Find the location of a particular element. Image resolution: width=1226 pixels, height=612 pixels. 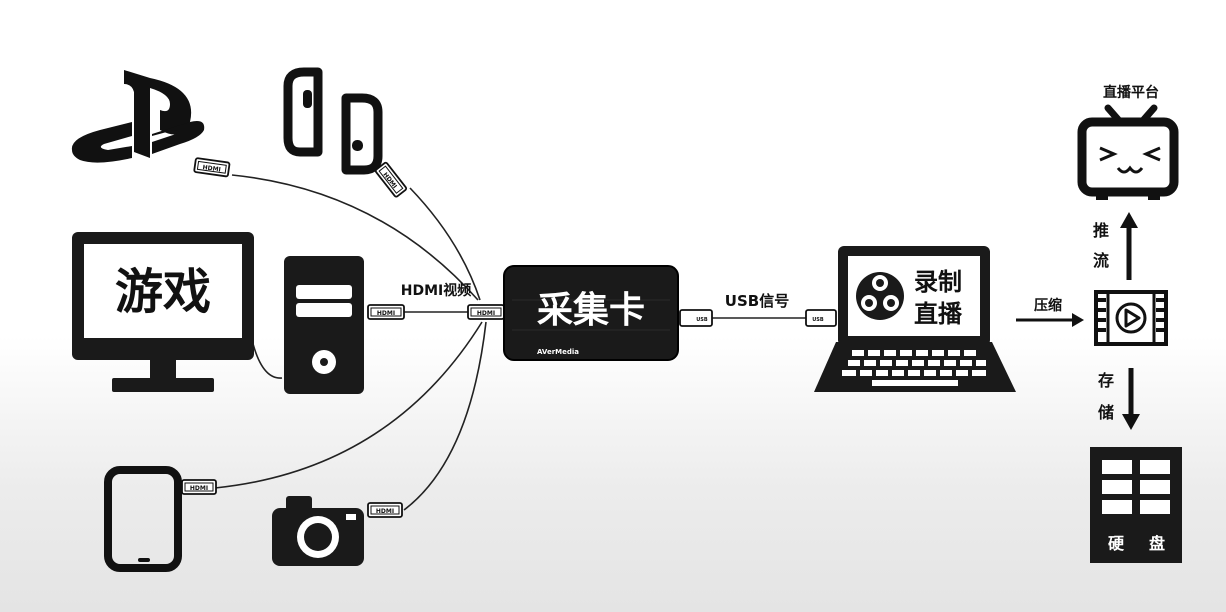

svg-text: USB is located at coordinates (818, 320).